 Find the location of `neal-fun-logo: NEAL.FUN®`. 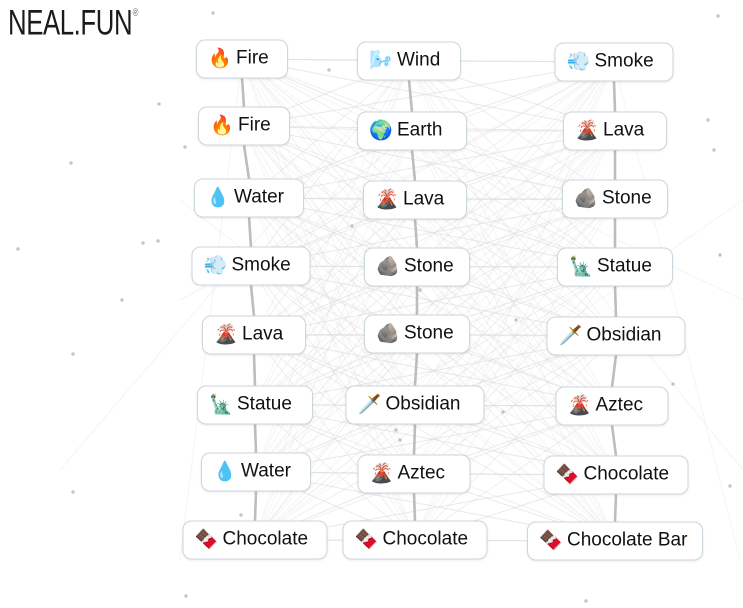

neal-fun-logo: NEAL.FUN® is located at coordinates (74, 24).